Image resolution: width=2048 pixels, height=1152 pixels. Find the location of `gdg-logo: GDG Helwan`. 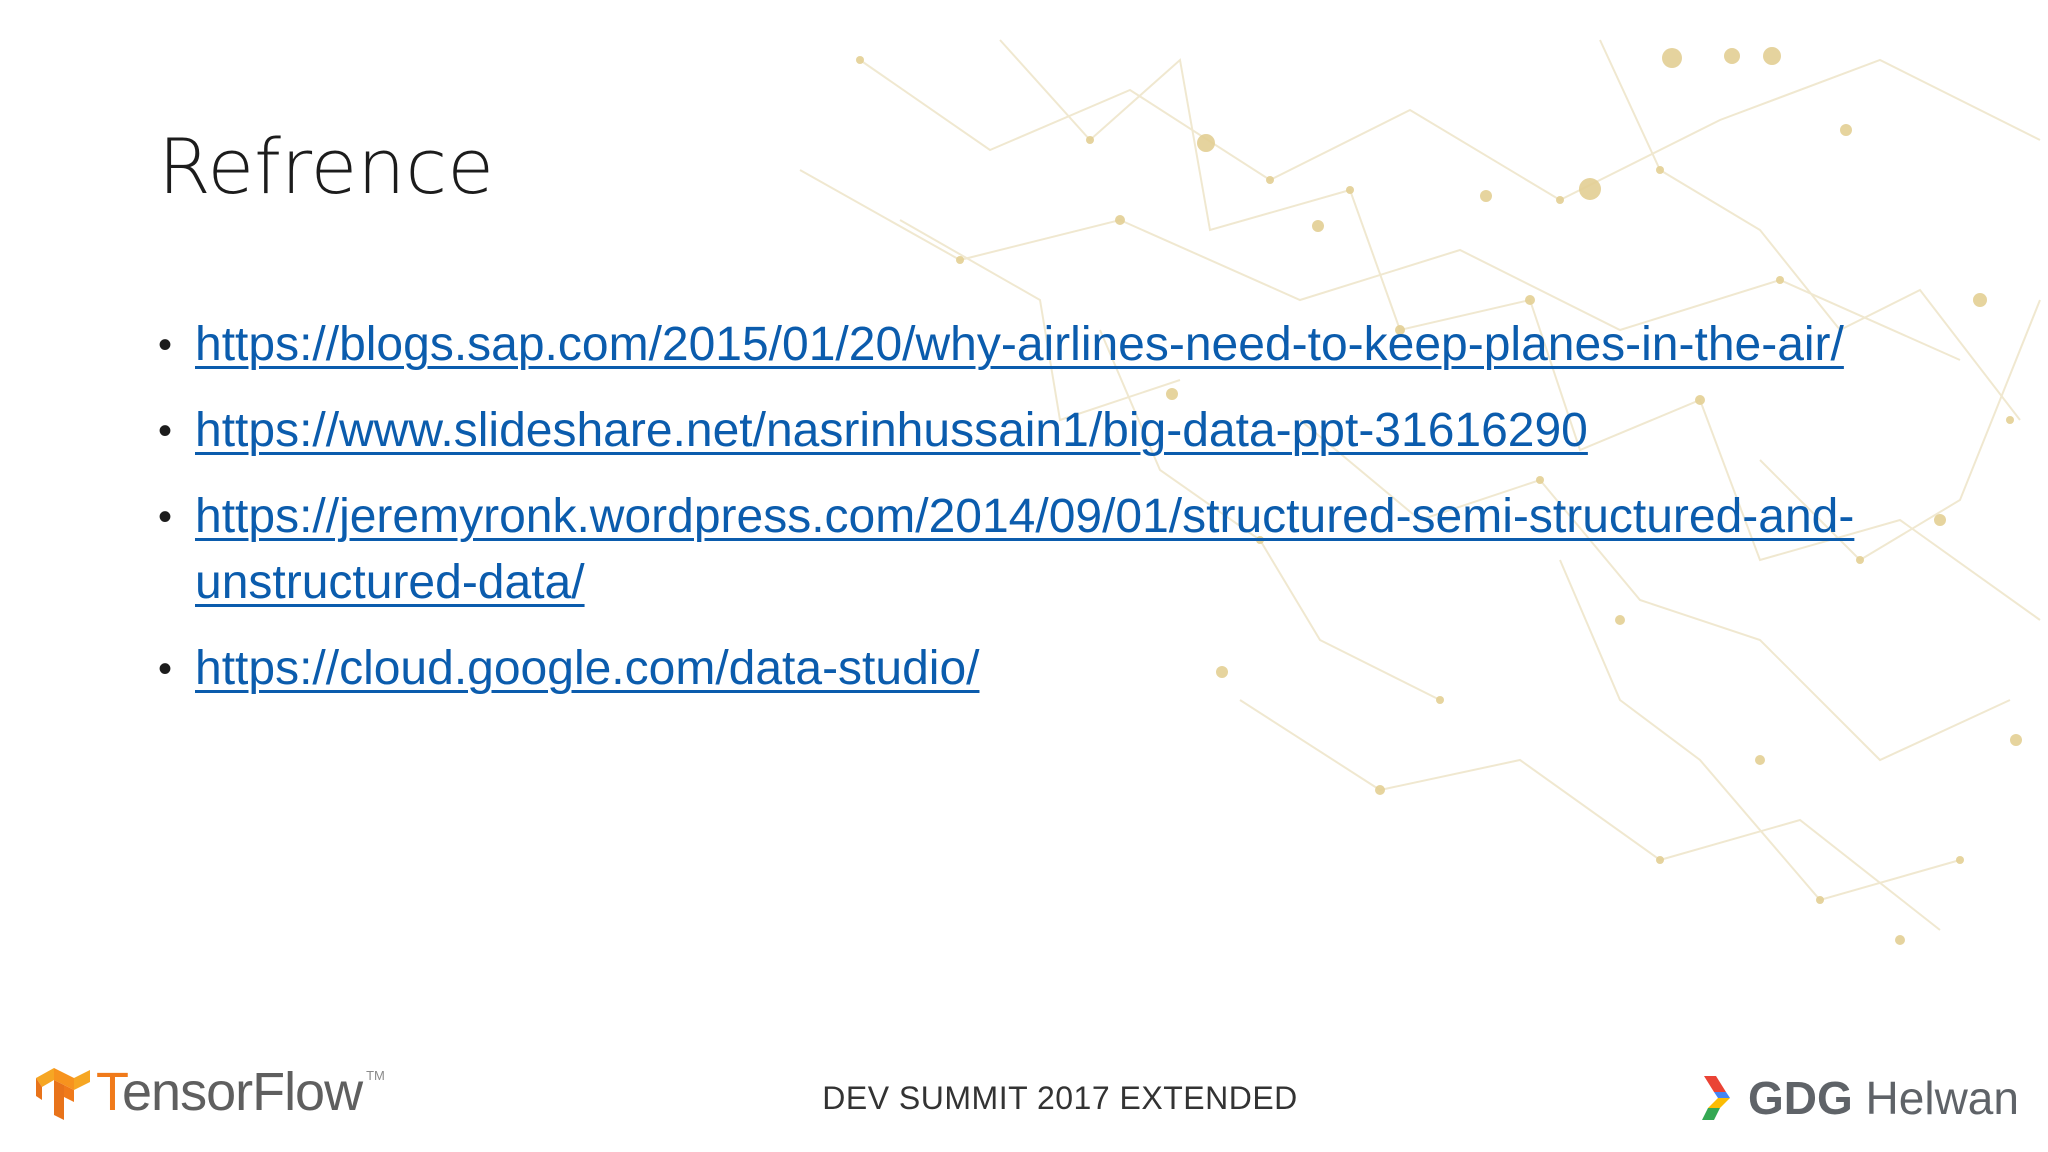

gdg-logo: GDG Helwan is located at coordinates (1860, 1098).